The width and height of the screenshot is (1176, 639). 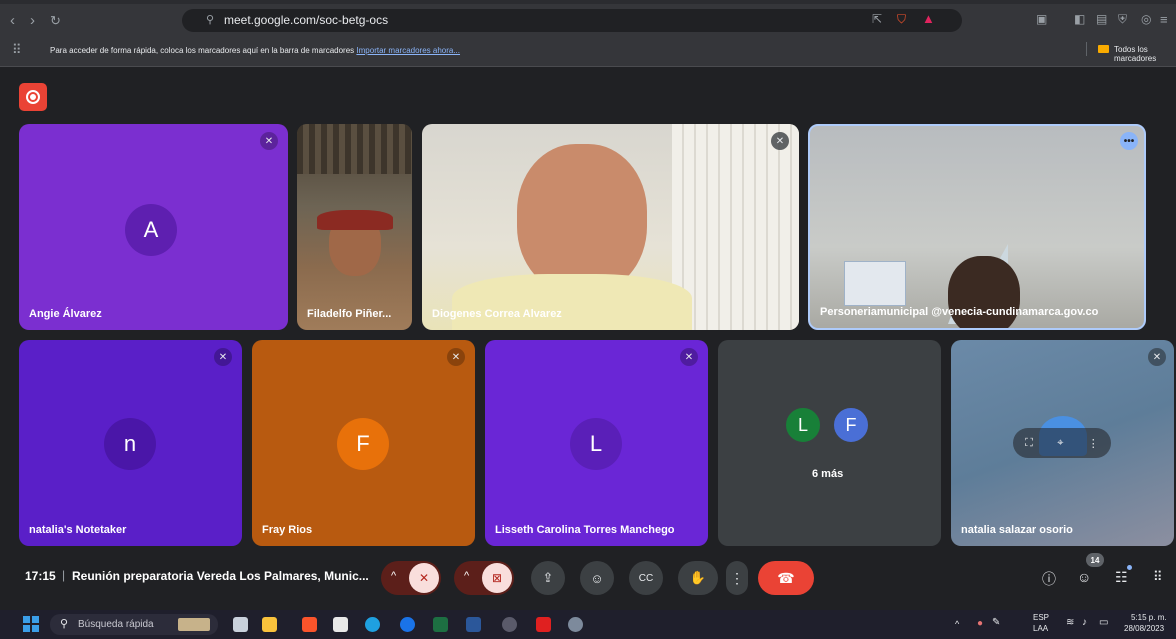 What do you see at coordinates (372, 624) in the screenshot?
I see `edge-browser-icon` at bounding box center [372, 624].